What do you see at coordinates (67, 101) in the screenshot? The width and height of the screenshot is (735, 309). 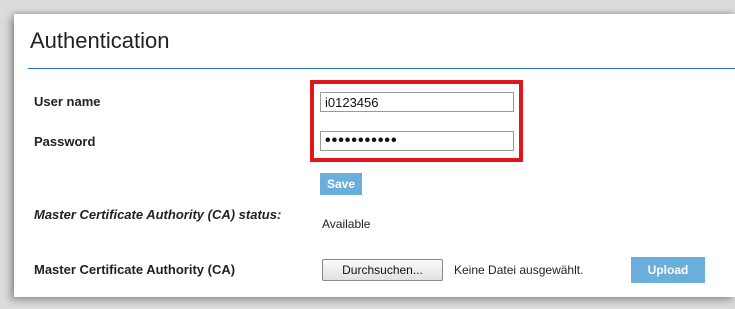 I see `username-label: User name` at bounding box center [67, 101].